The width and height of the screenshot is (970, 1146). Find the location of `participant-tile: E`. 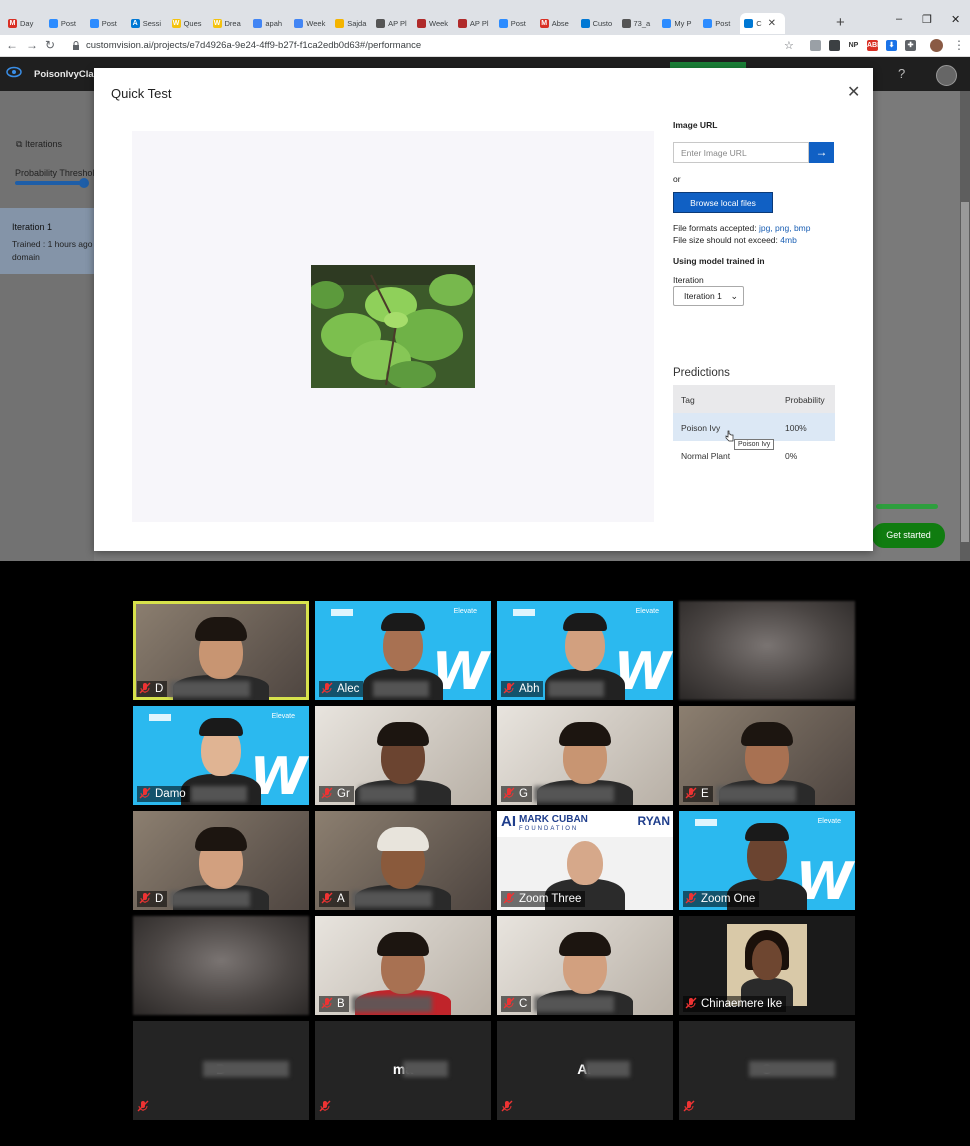

participant-tile: E is located at coordinates (767, 755).